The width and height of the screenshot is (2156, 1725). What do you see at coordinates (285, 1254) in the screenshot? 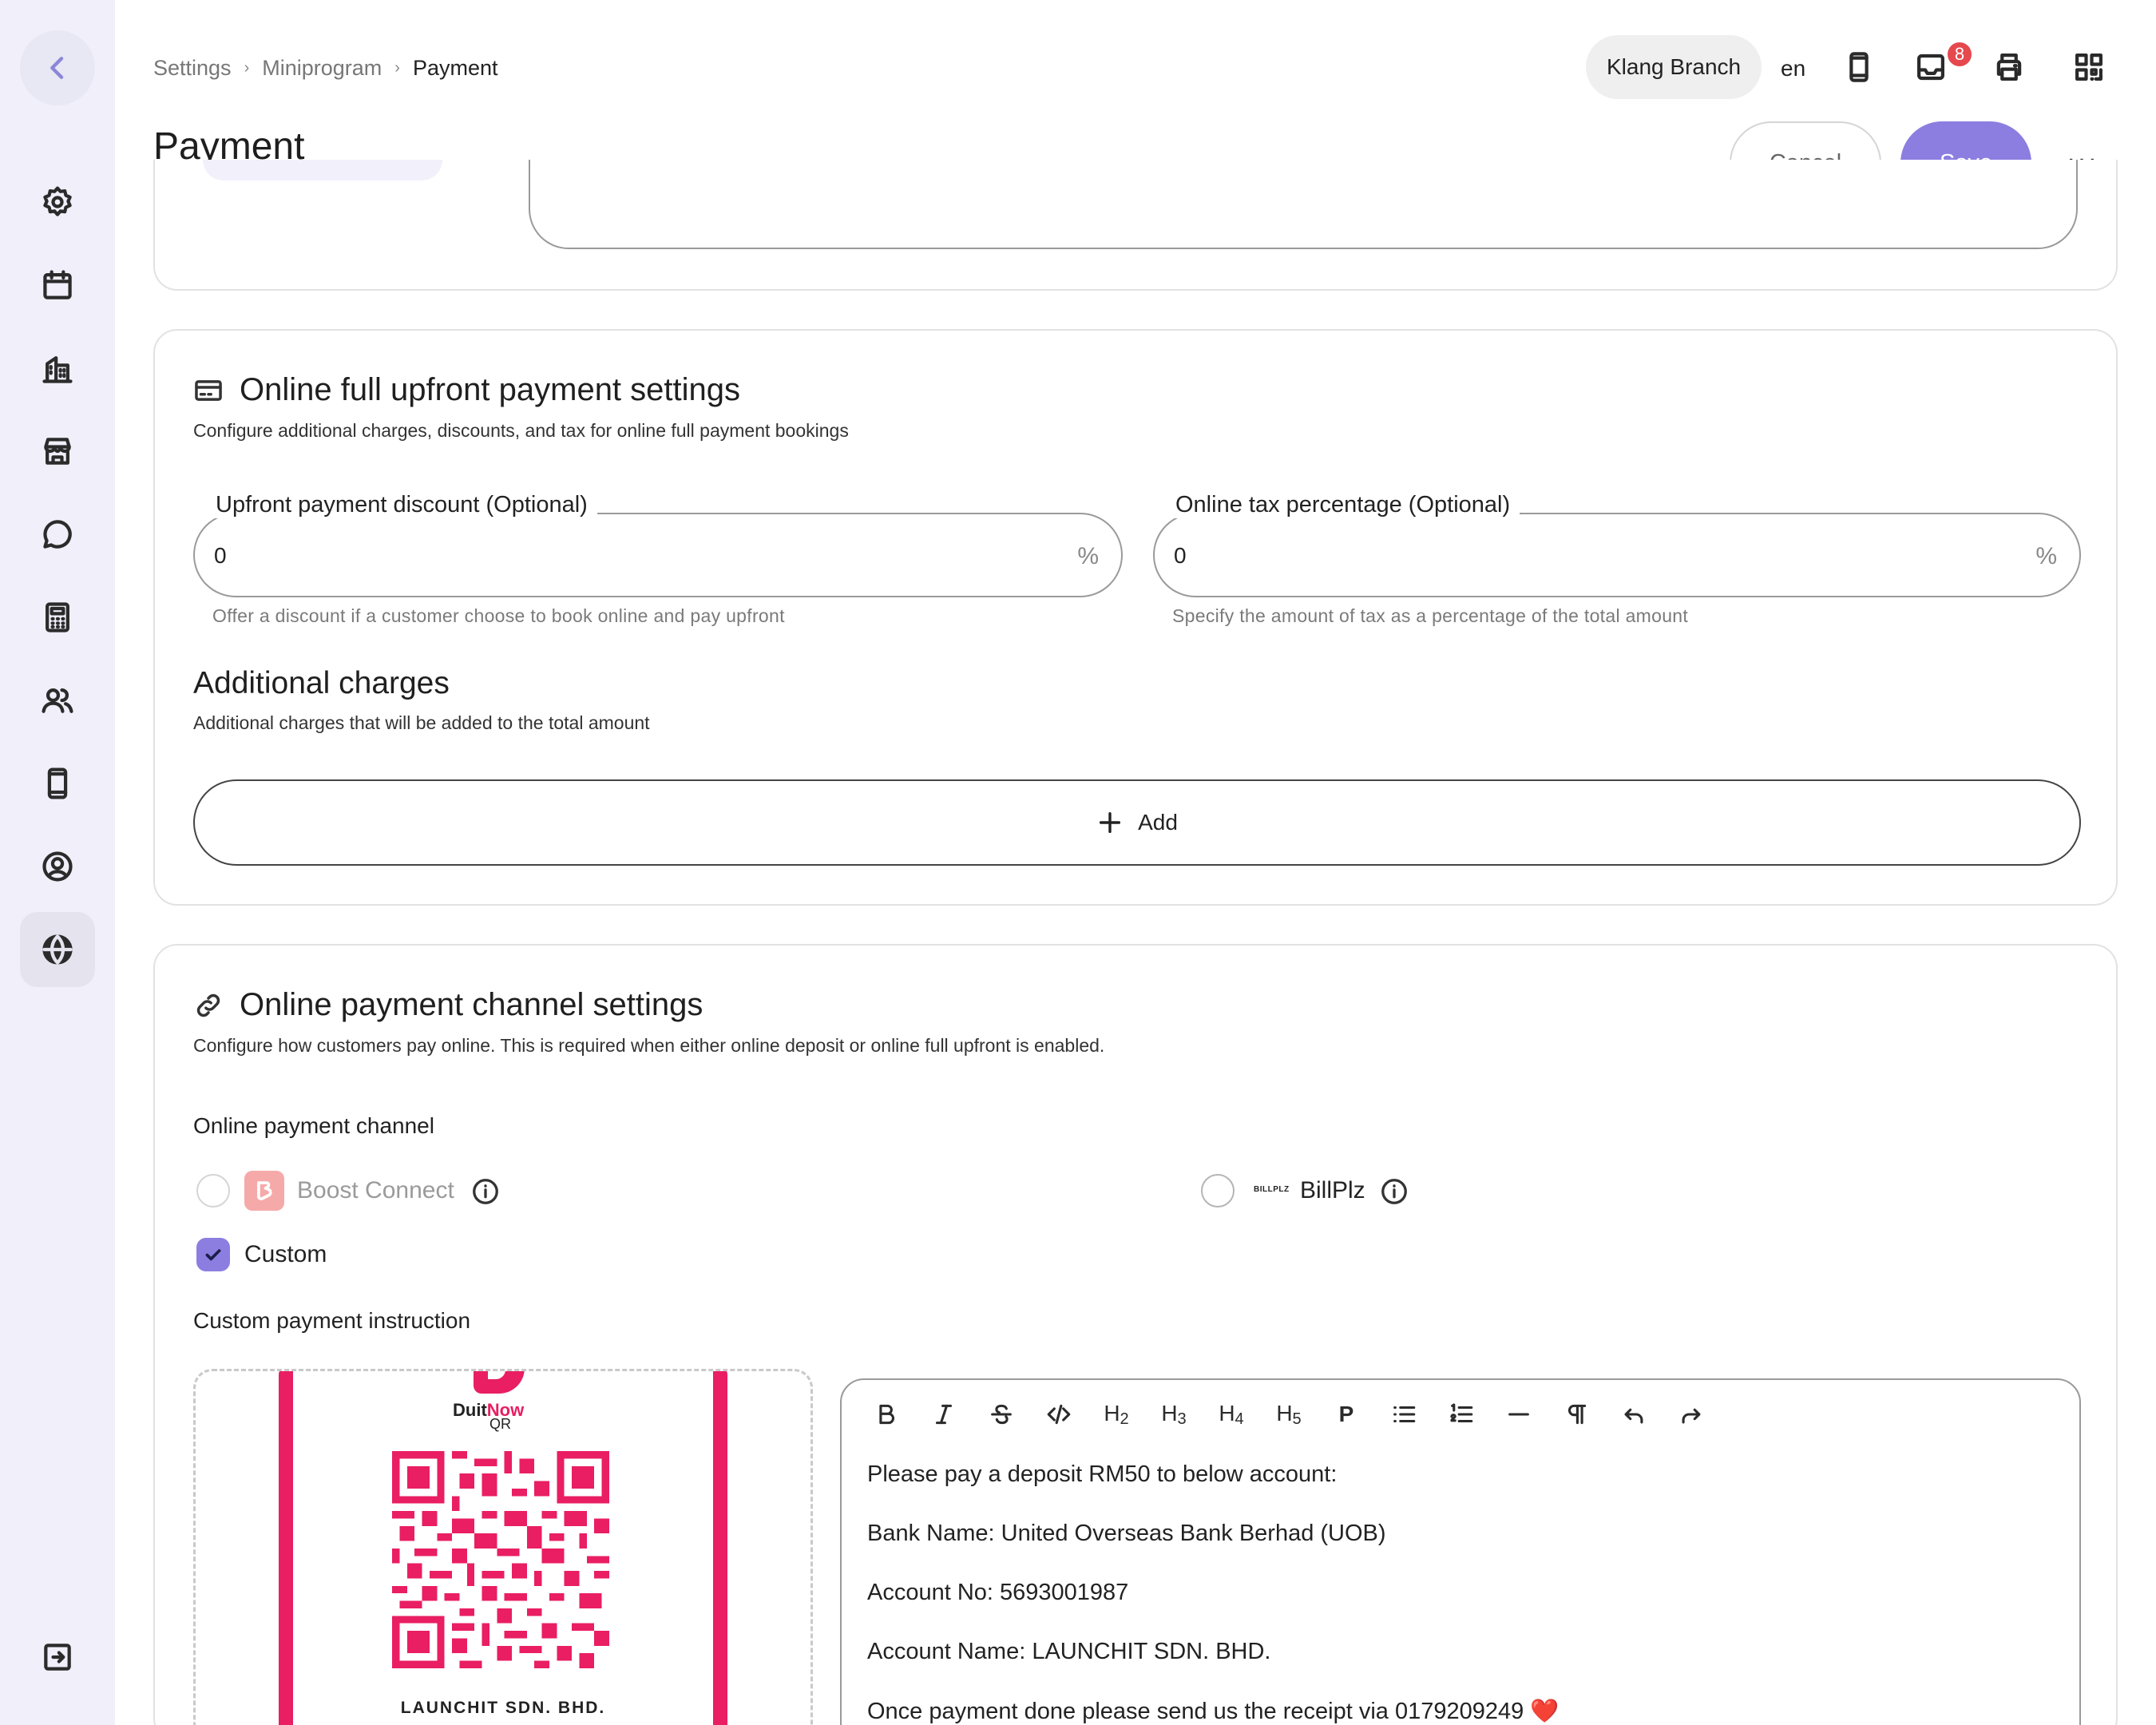
I see `custom-label: Custom` at bounding box center [285, 1254].